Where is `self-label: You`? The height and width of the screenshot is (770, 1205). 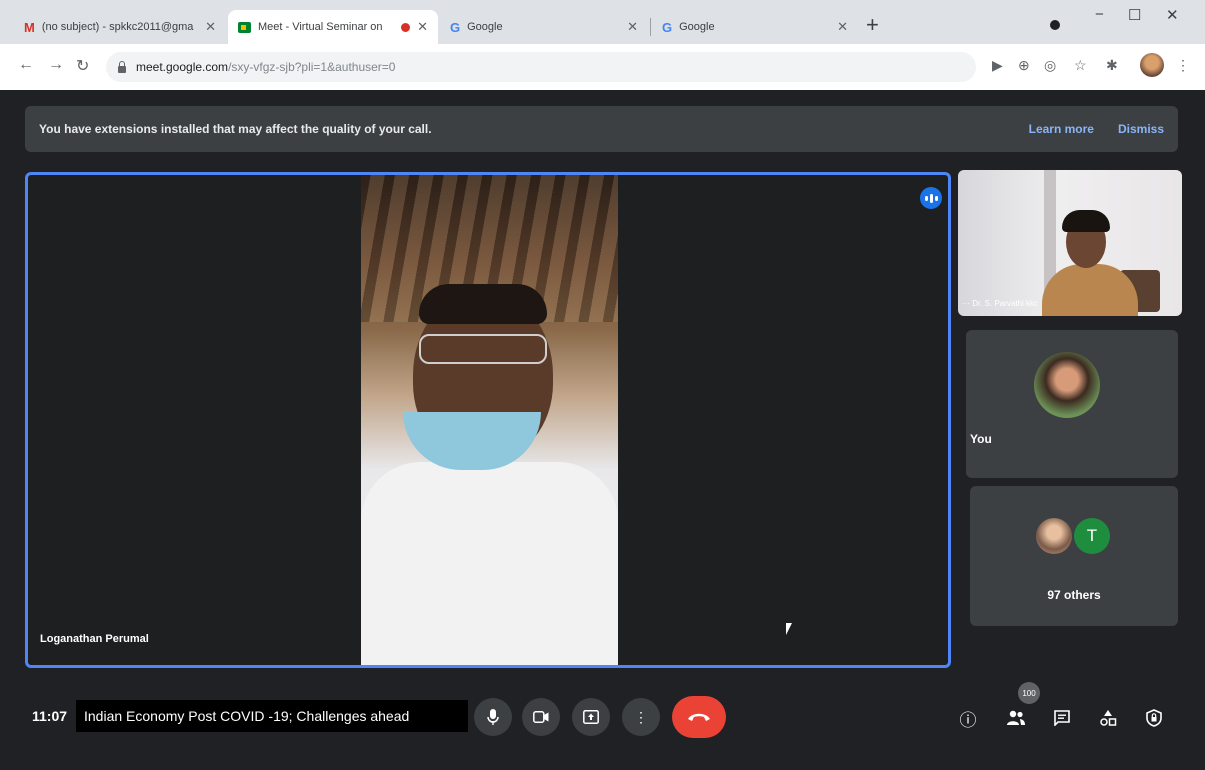
self-label: You is located at coordinates (981, 439).